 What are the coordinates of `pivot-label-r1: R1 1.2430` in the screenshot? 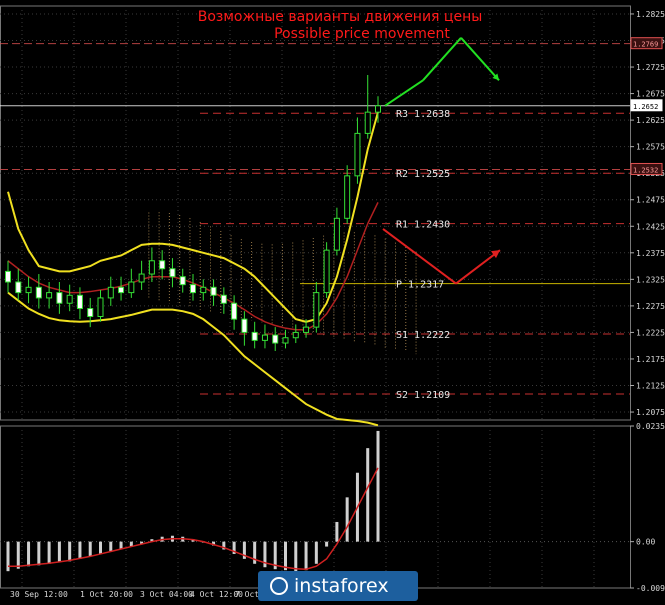 It's located at (423, 225).